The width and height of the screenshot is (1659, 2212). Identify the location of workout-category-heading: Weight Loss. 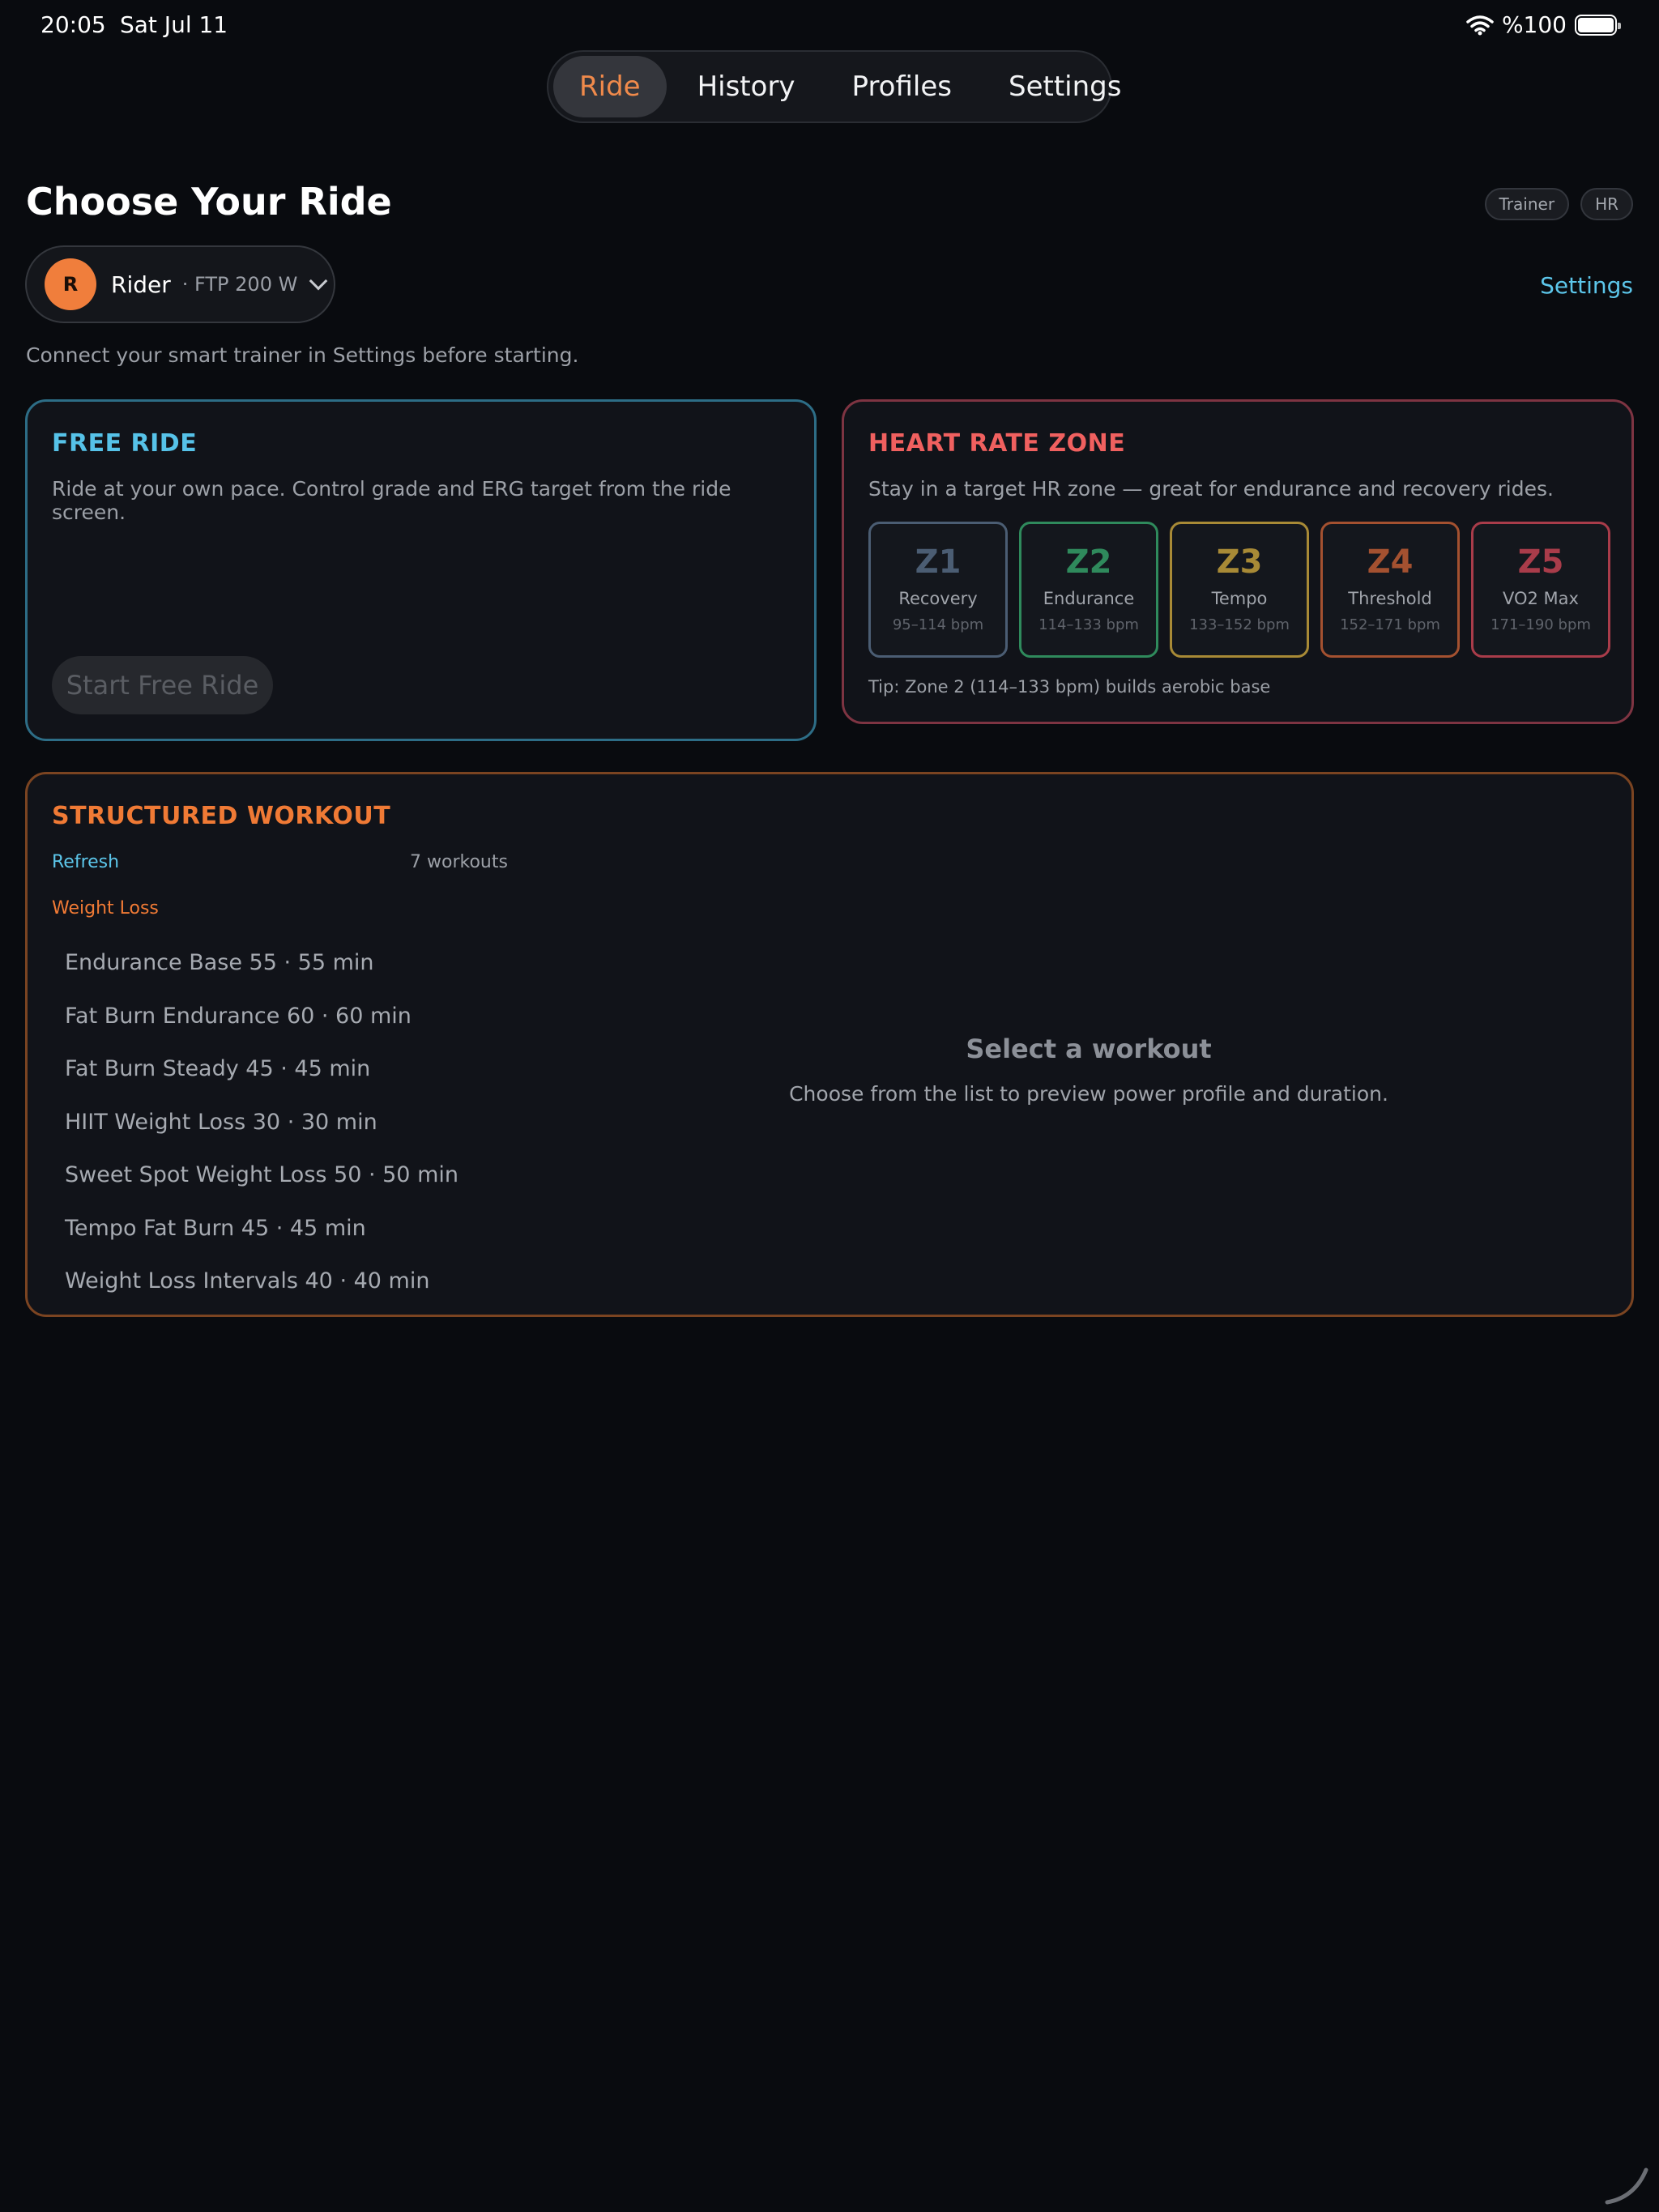
(105, 908).